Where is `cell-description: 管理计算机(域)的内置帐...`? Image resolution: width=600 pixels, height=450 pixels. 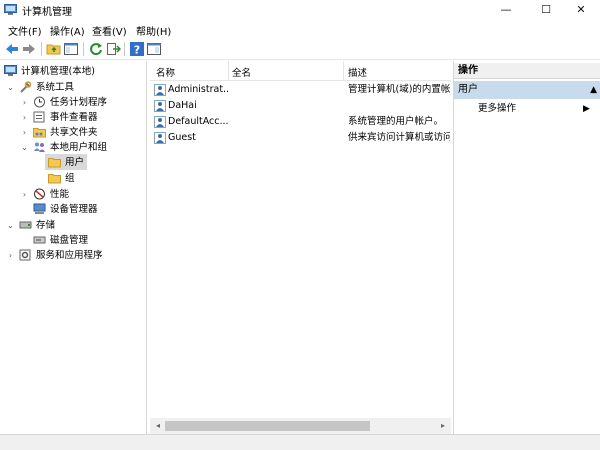 cell-description: 管理计算机(域)的内置帐... is located at coordinates (399, 89).